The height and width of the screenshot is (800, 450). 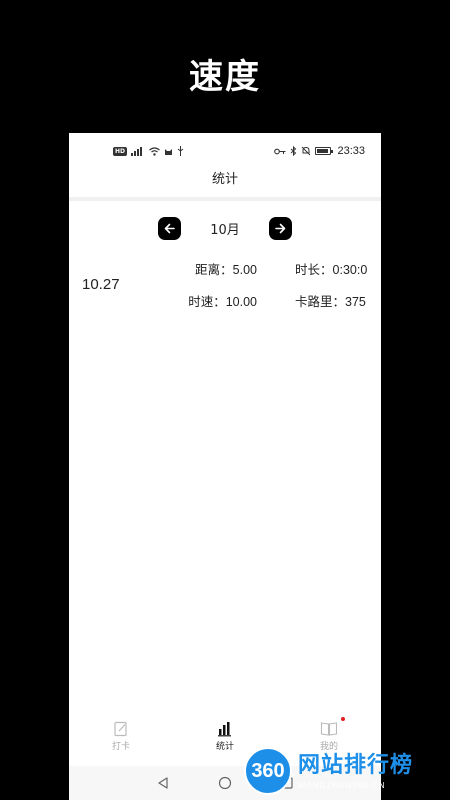 I want to click on bar-chart-icon, so click(x=224, y=728).